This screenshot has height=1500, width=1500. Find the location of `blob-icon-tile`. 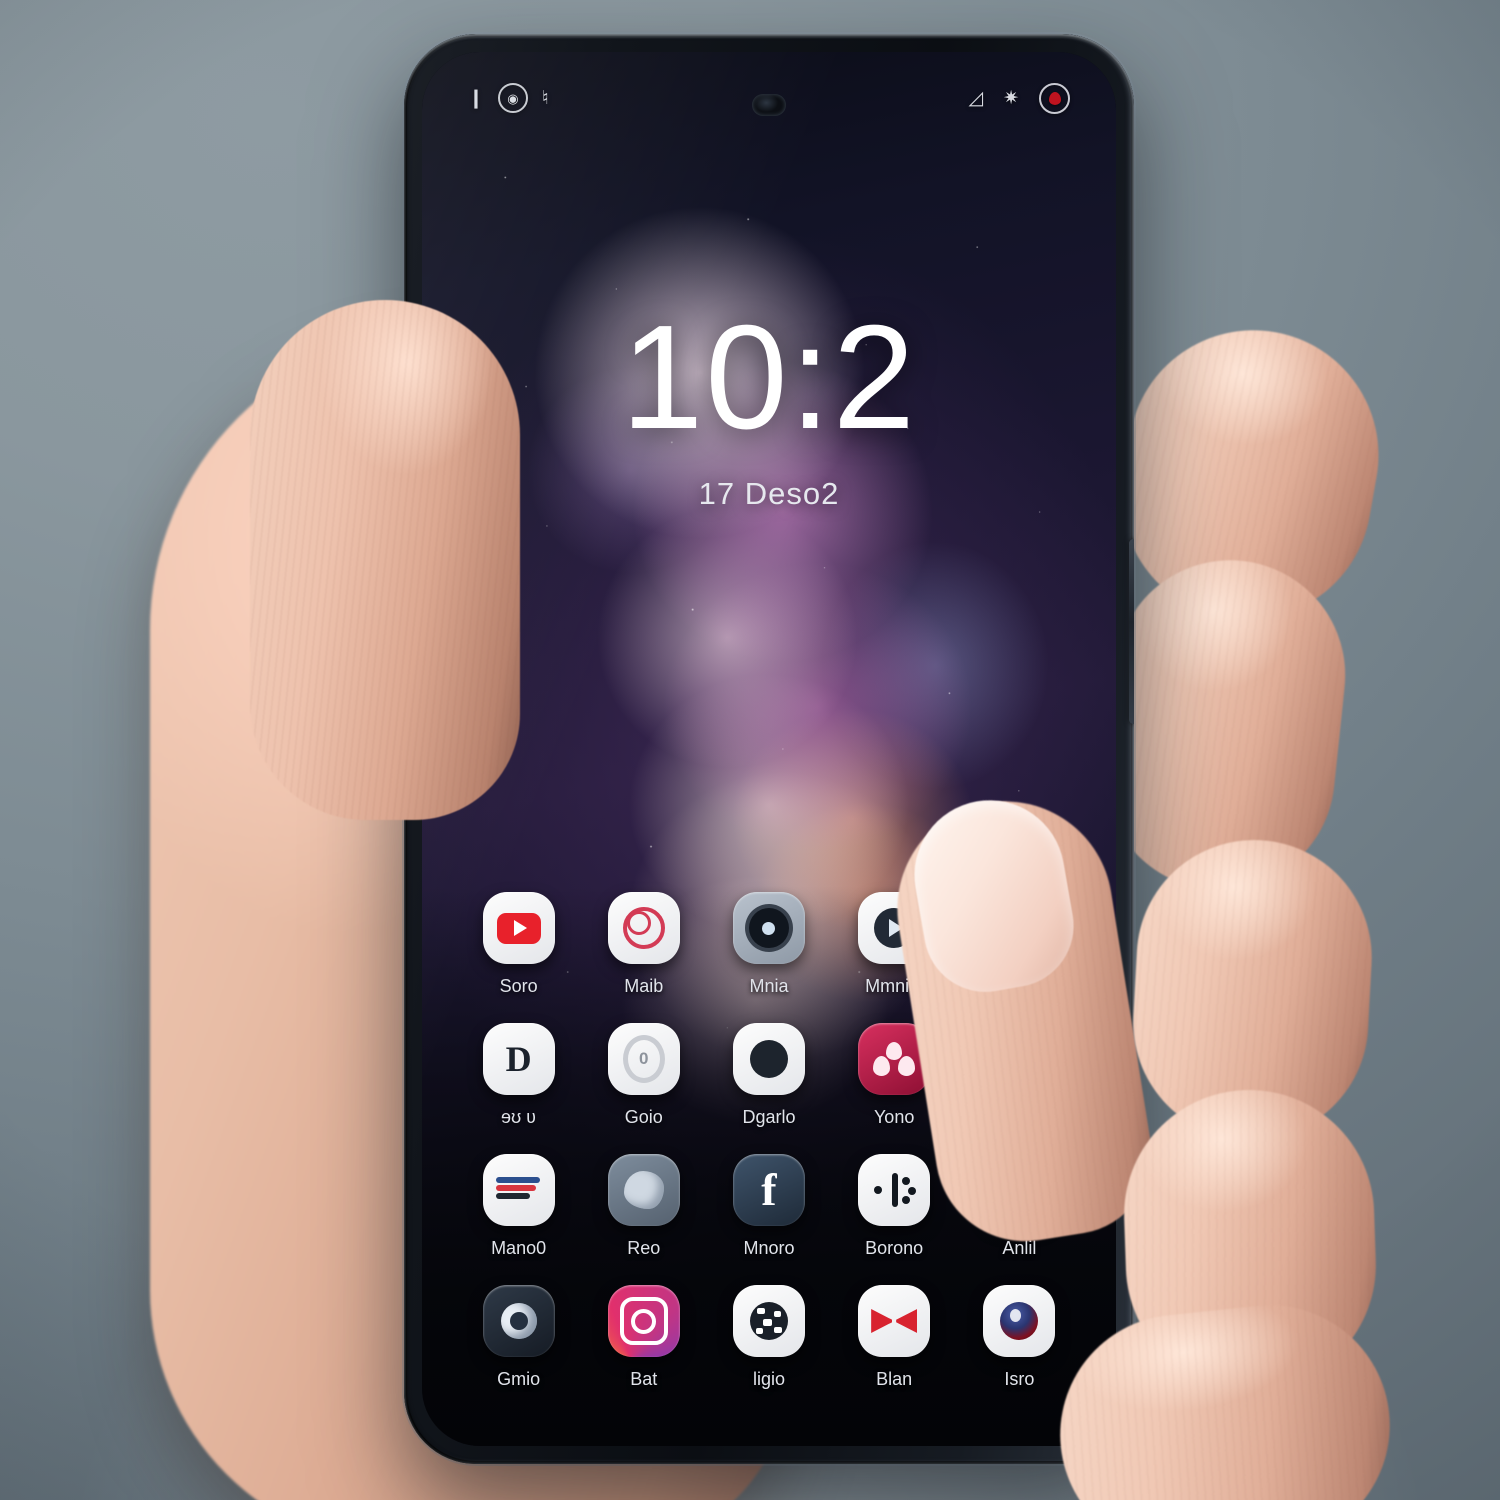

blob-icon-tile is located at coordinates (643, 1190).